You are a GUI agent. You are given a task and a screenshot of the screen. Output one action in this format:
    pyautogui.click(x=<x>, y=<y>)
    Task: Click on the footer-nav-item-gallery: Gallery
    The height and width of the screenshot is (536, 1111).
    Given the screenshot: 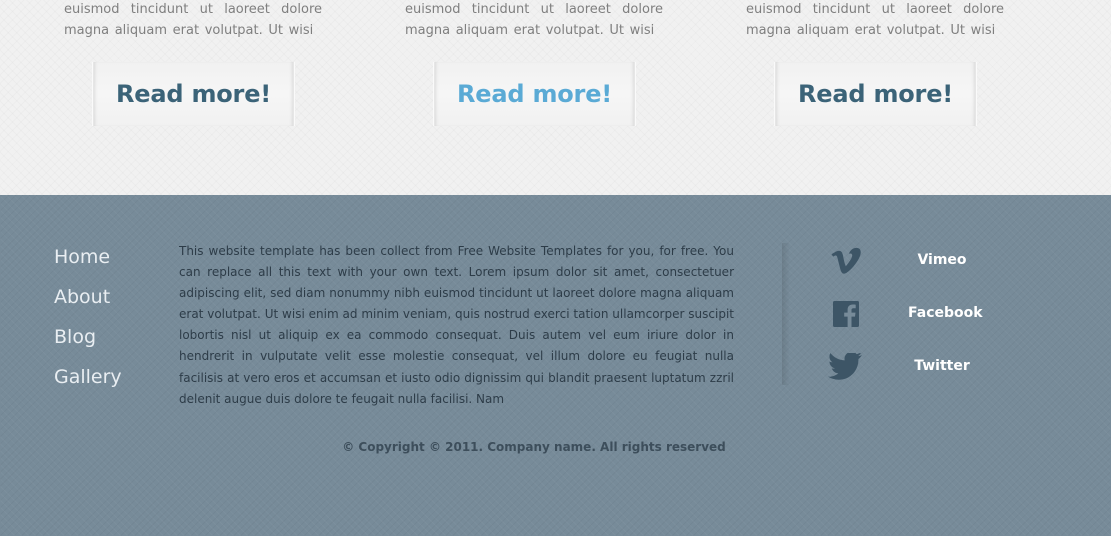 What is the action you would take?
    pyautogui.click(x=88, y=383)
    